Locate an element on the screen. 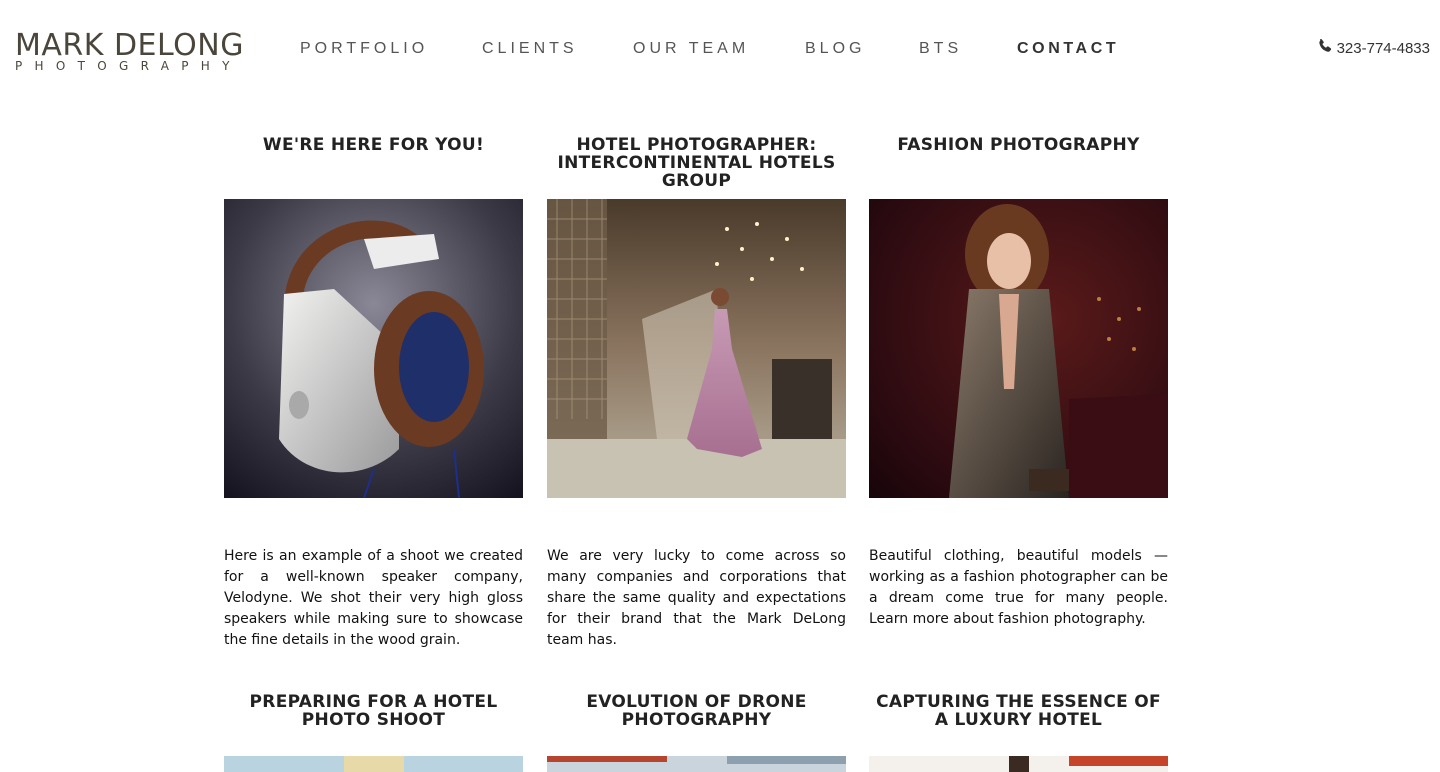  phone-link: 323-774-4833 is located at coordinates (1373, 48).